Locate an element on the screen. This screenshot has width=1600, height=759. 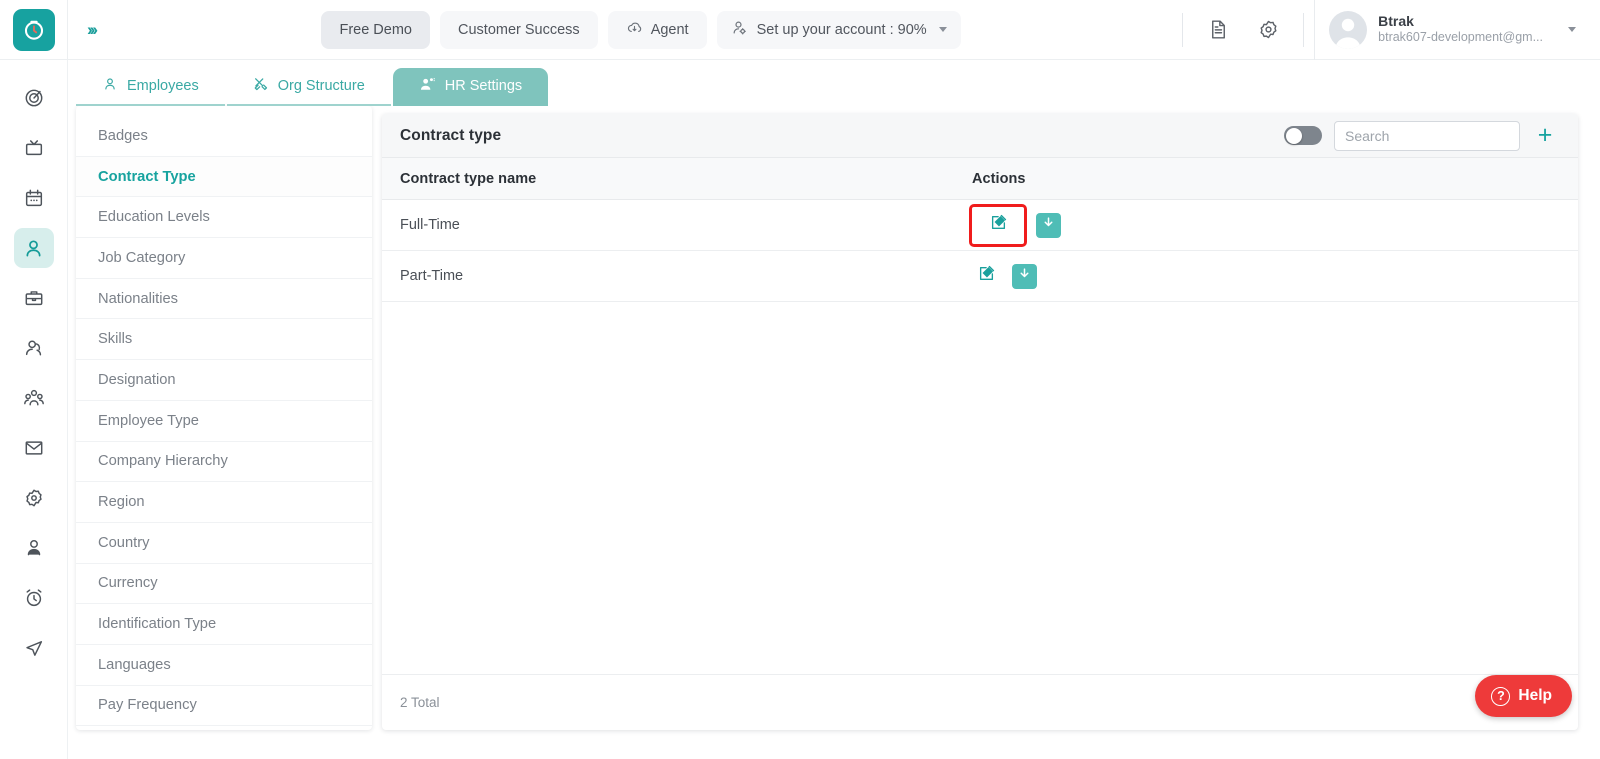
user-name: Btrak is located at coordinates (1396, 20).